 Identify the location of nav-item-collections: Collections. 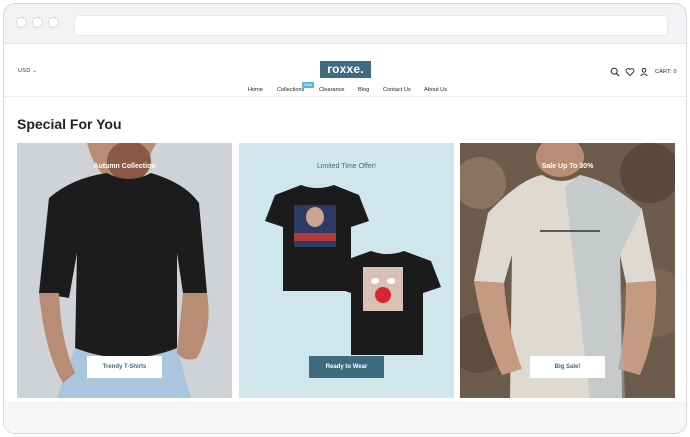
(290, 90).